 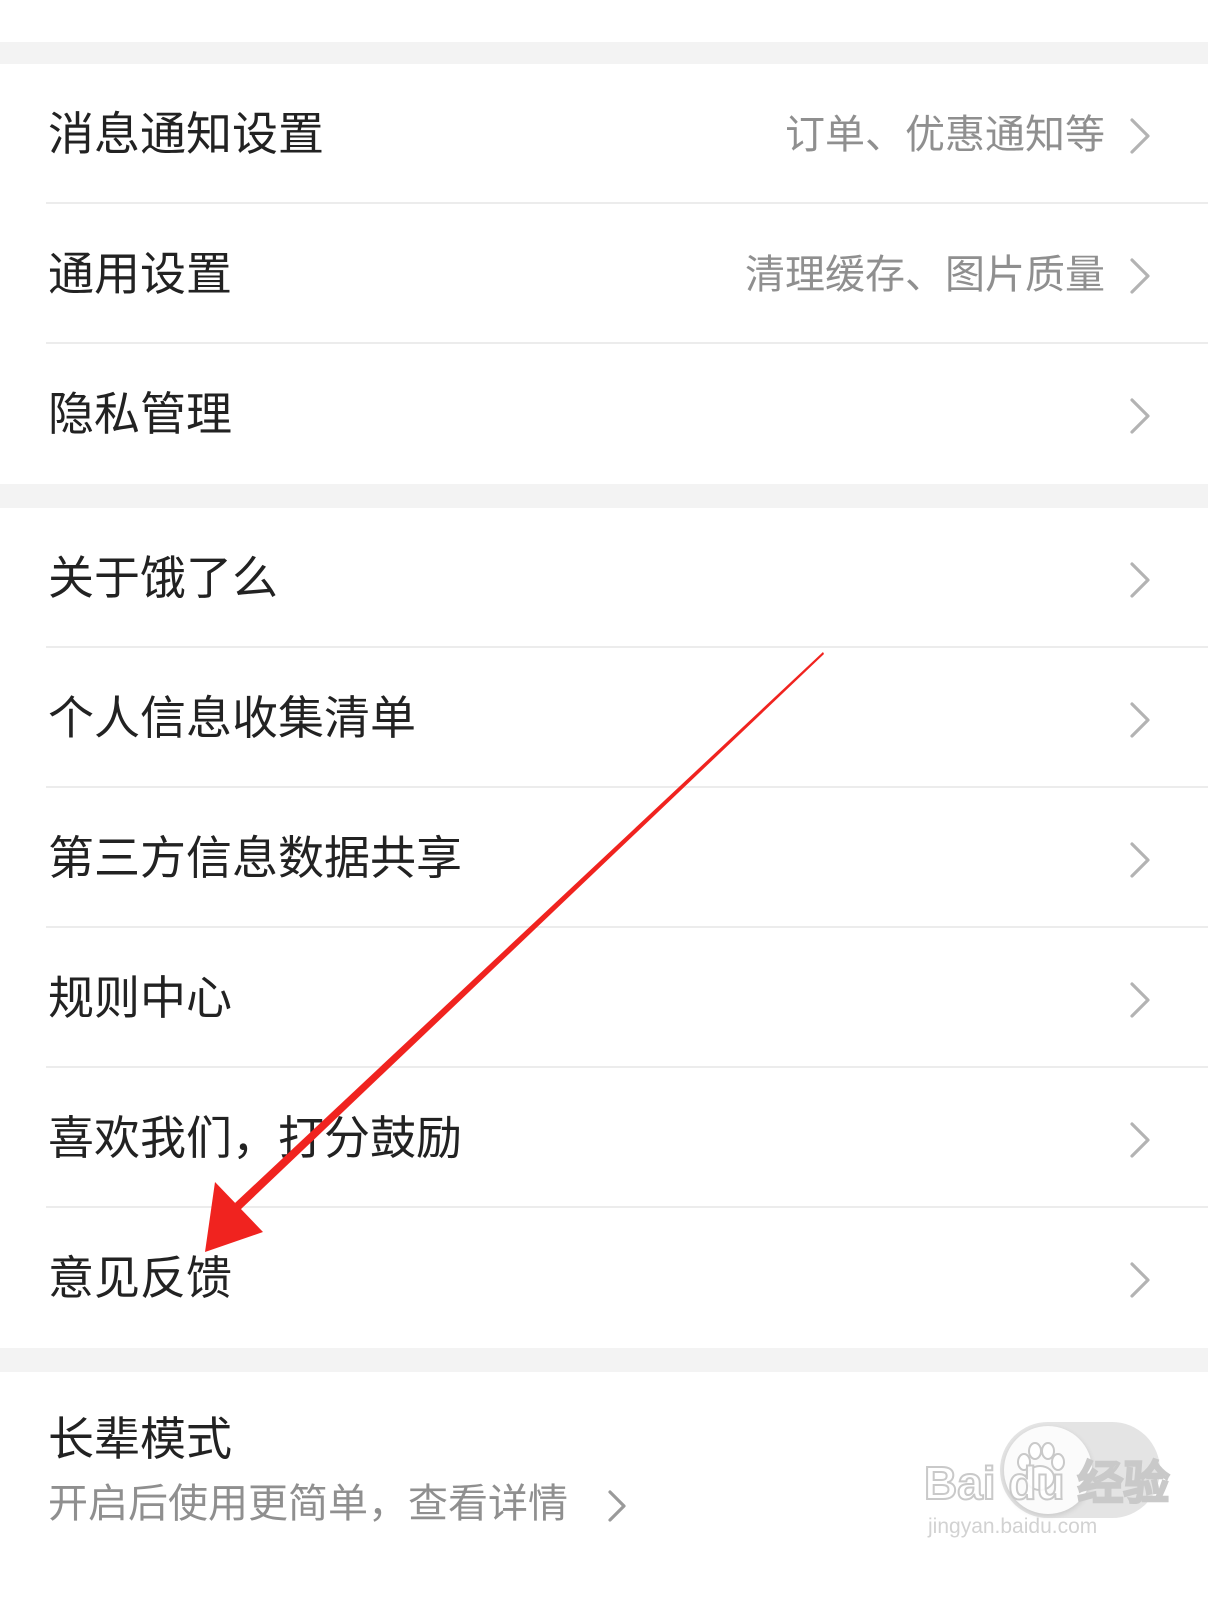 What do you see at coordinates (140, 274) in the screenshot?
I see `row-label: 通用设置` at bounding box center [140, 274].